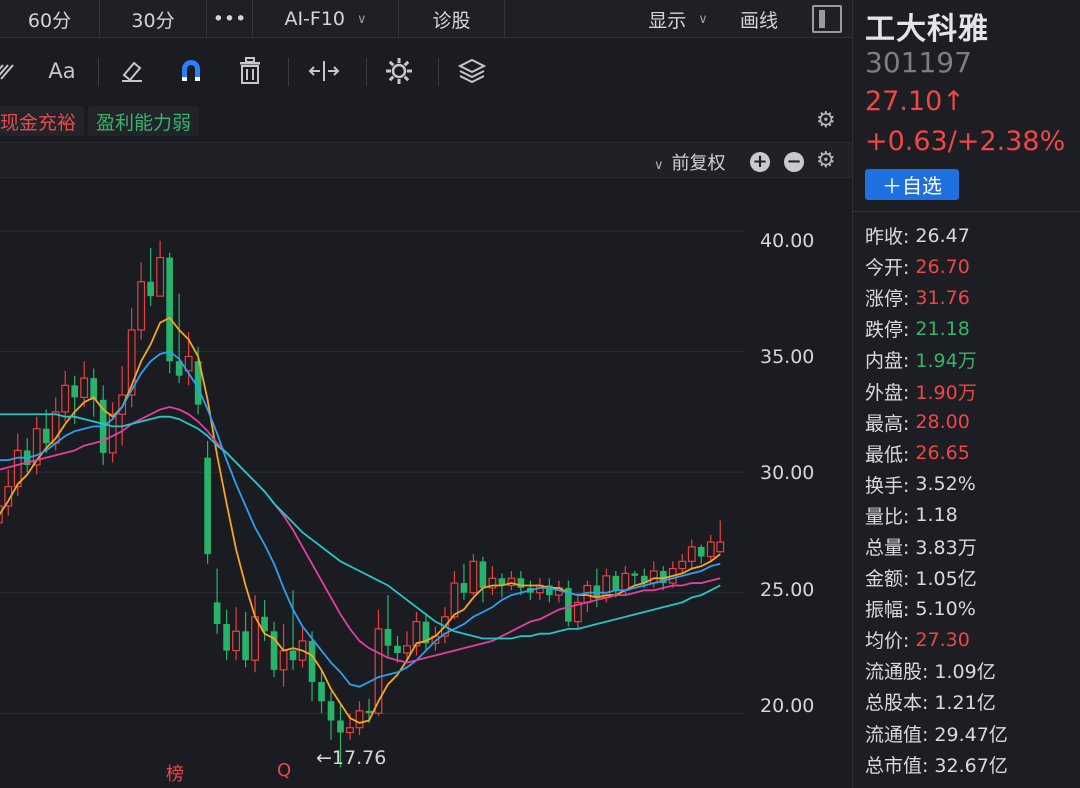  What do you see at coordinates (918, 62) in the screenshot?
I see `stock-code: 301197` at bounding box center [918, 62].